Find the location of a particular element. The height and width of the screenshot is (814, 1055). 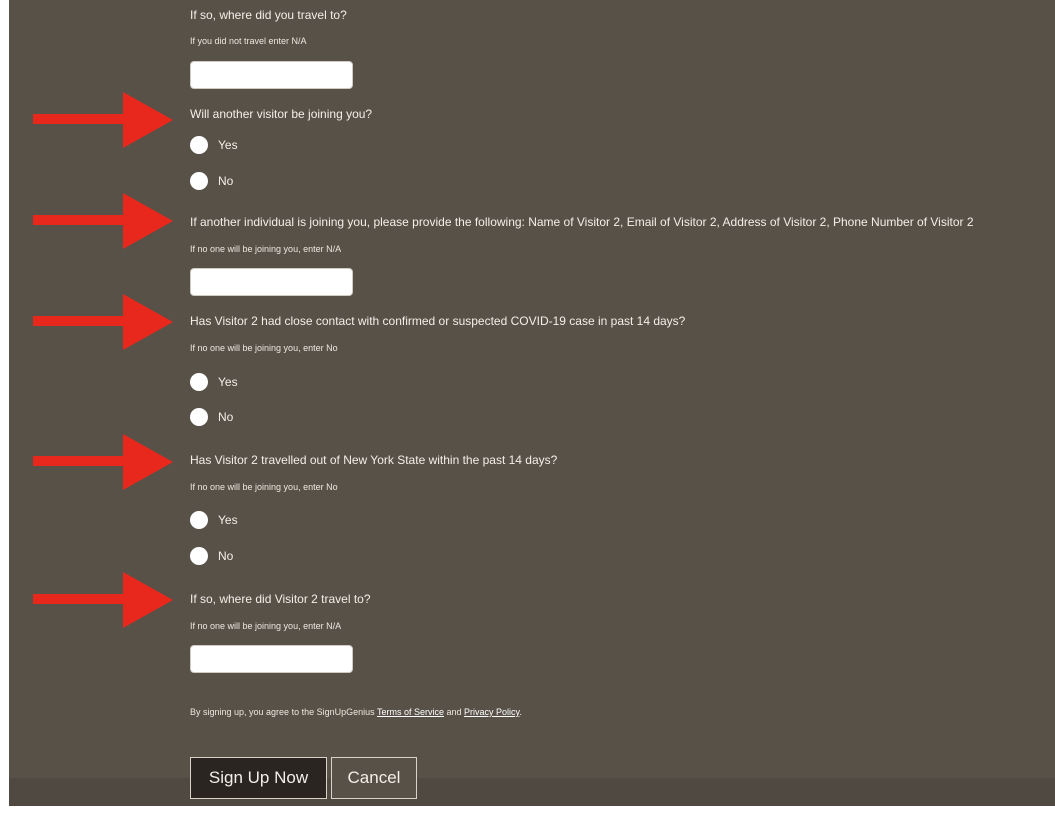

legal-and: and is located at coordinates (454, 712).